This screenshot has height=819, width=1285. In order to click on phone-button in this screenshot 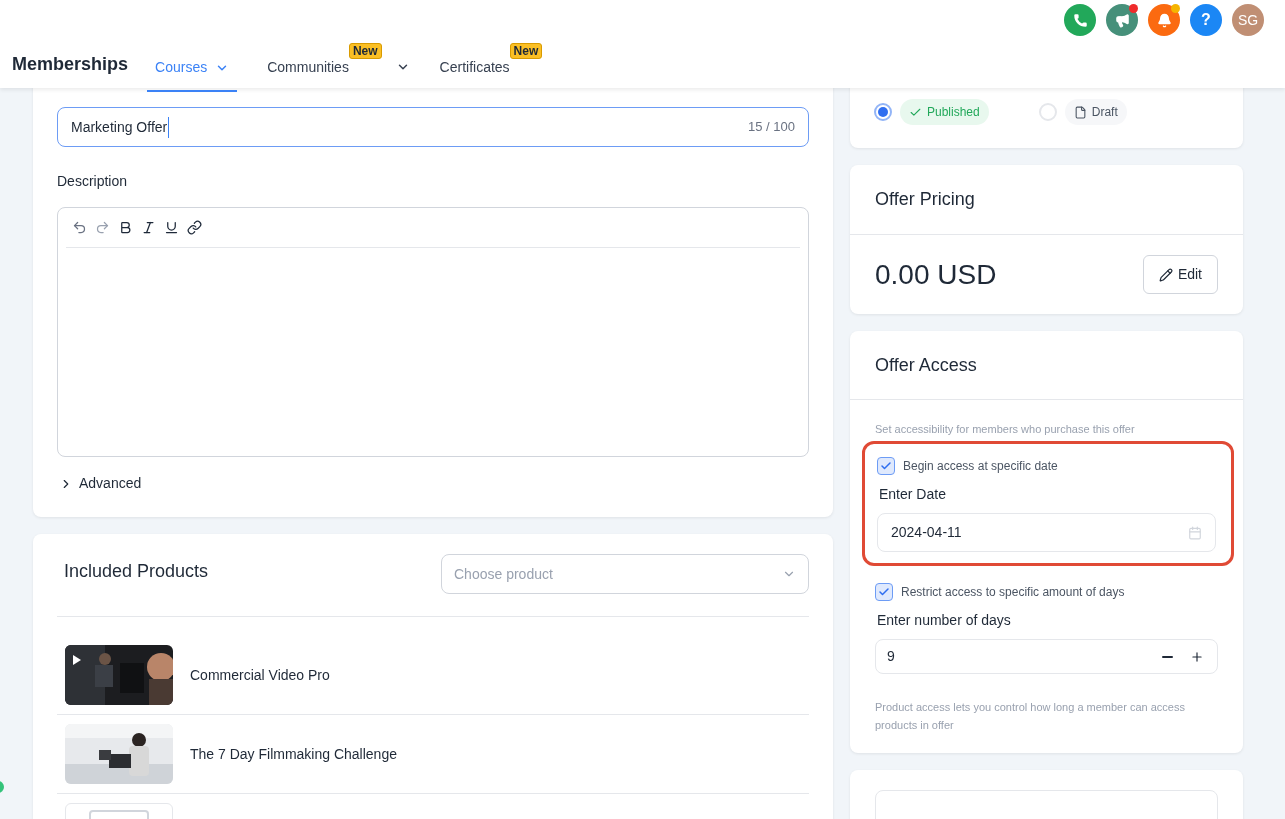, I will do `click(1080, 20)`.